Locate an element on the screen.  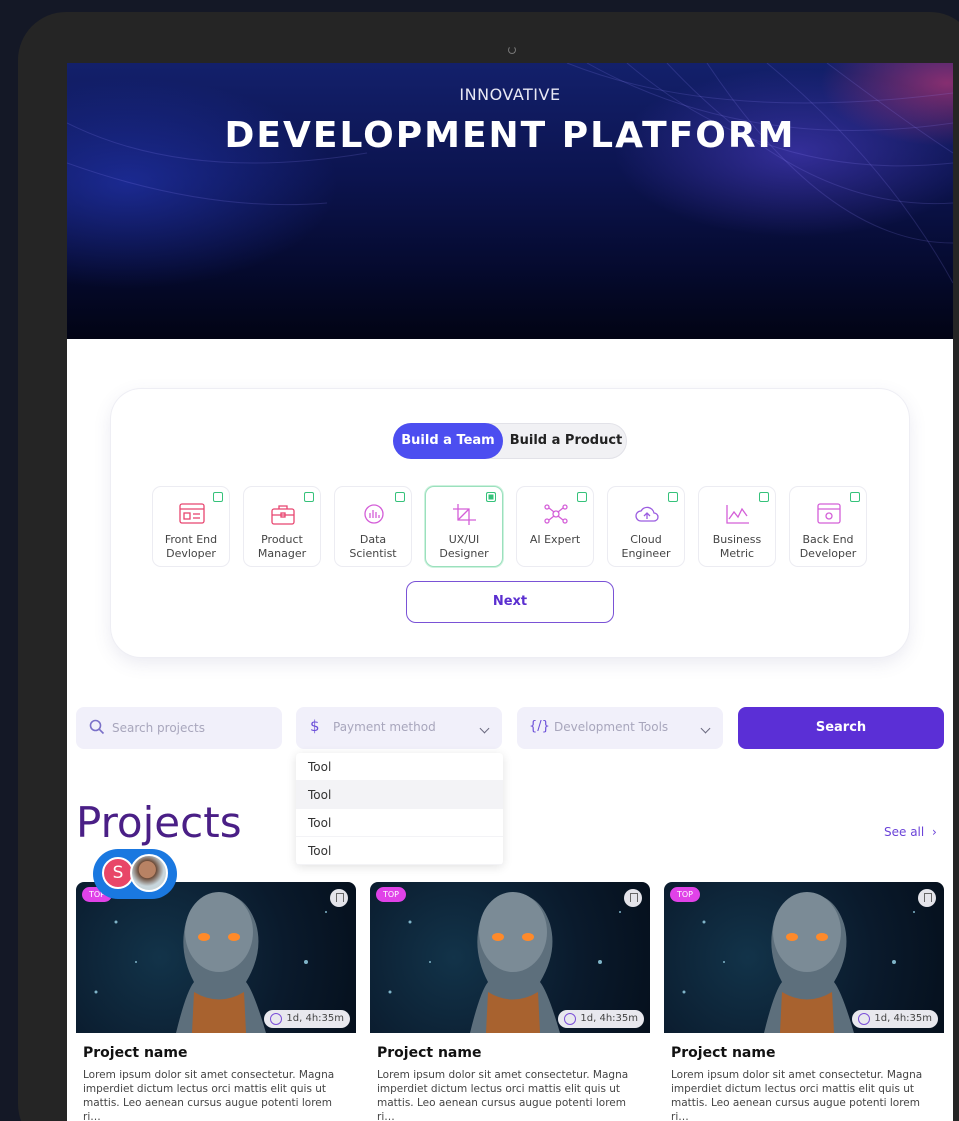
search-field is located at coordinates (179, 728).